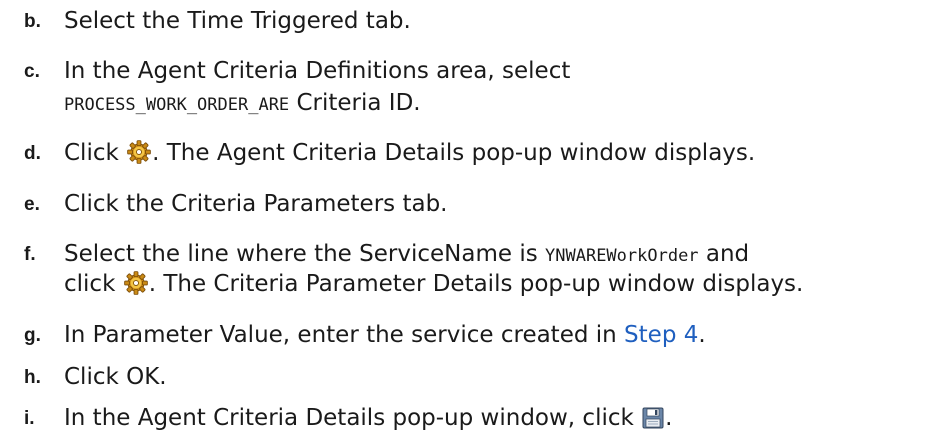 This screenshot has width=940, height=438. I want to click on step-letter: h., so click(32, 377).